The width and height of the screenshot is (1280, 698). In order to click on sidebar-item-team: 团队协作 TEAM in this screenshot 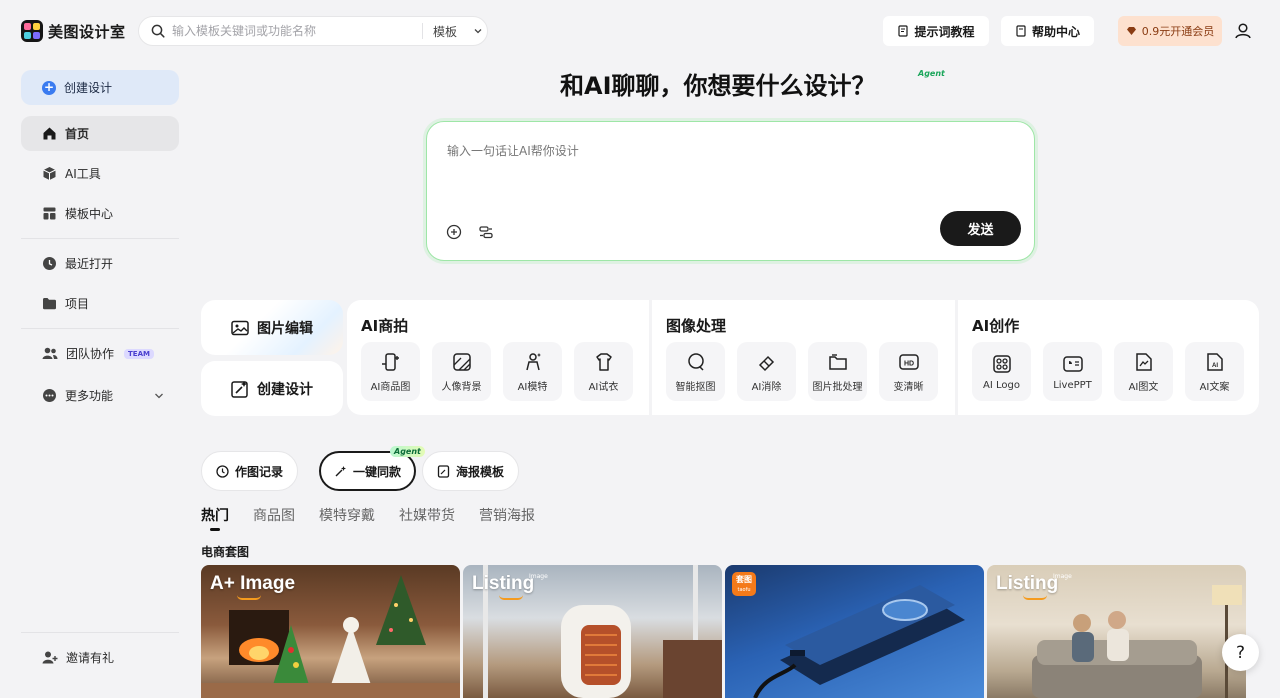, I will do `click(100, 353)`.